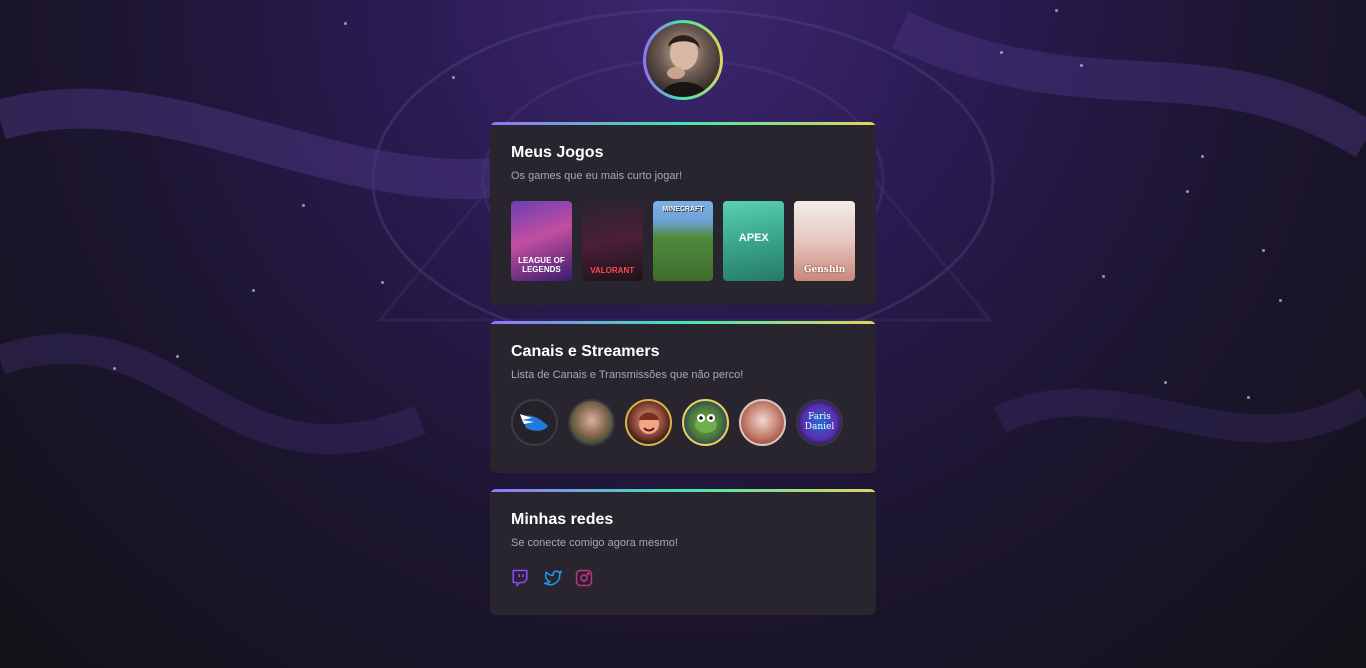  I want to click on twitch-icon, so click(520, 578).